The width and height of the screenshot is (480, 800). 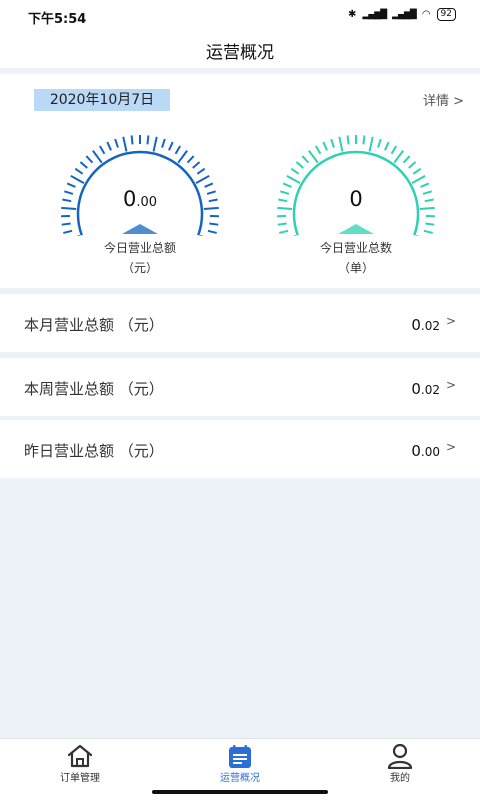 I want to click on row-label: 本周营业总额 （元）, so click(x=94, y=389).